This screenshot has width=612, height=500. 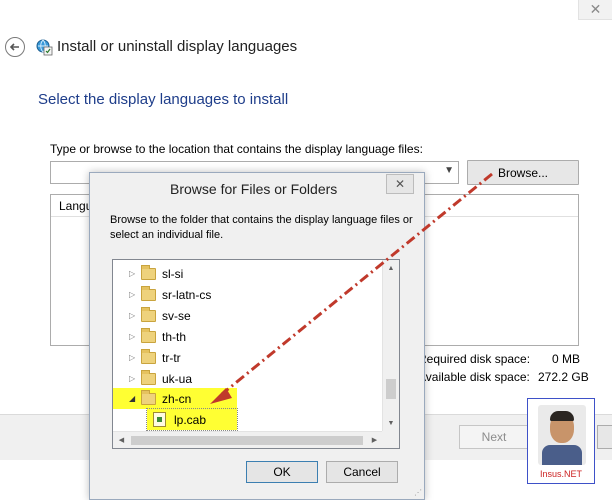 What do you see at coordinates (494, 437) in the screenshot?
I see `next-button: Next` at bounding box center [494, 437].